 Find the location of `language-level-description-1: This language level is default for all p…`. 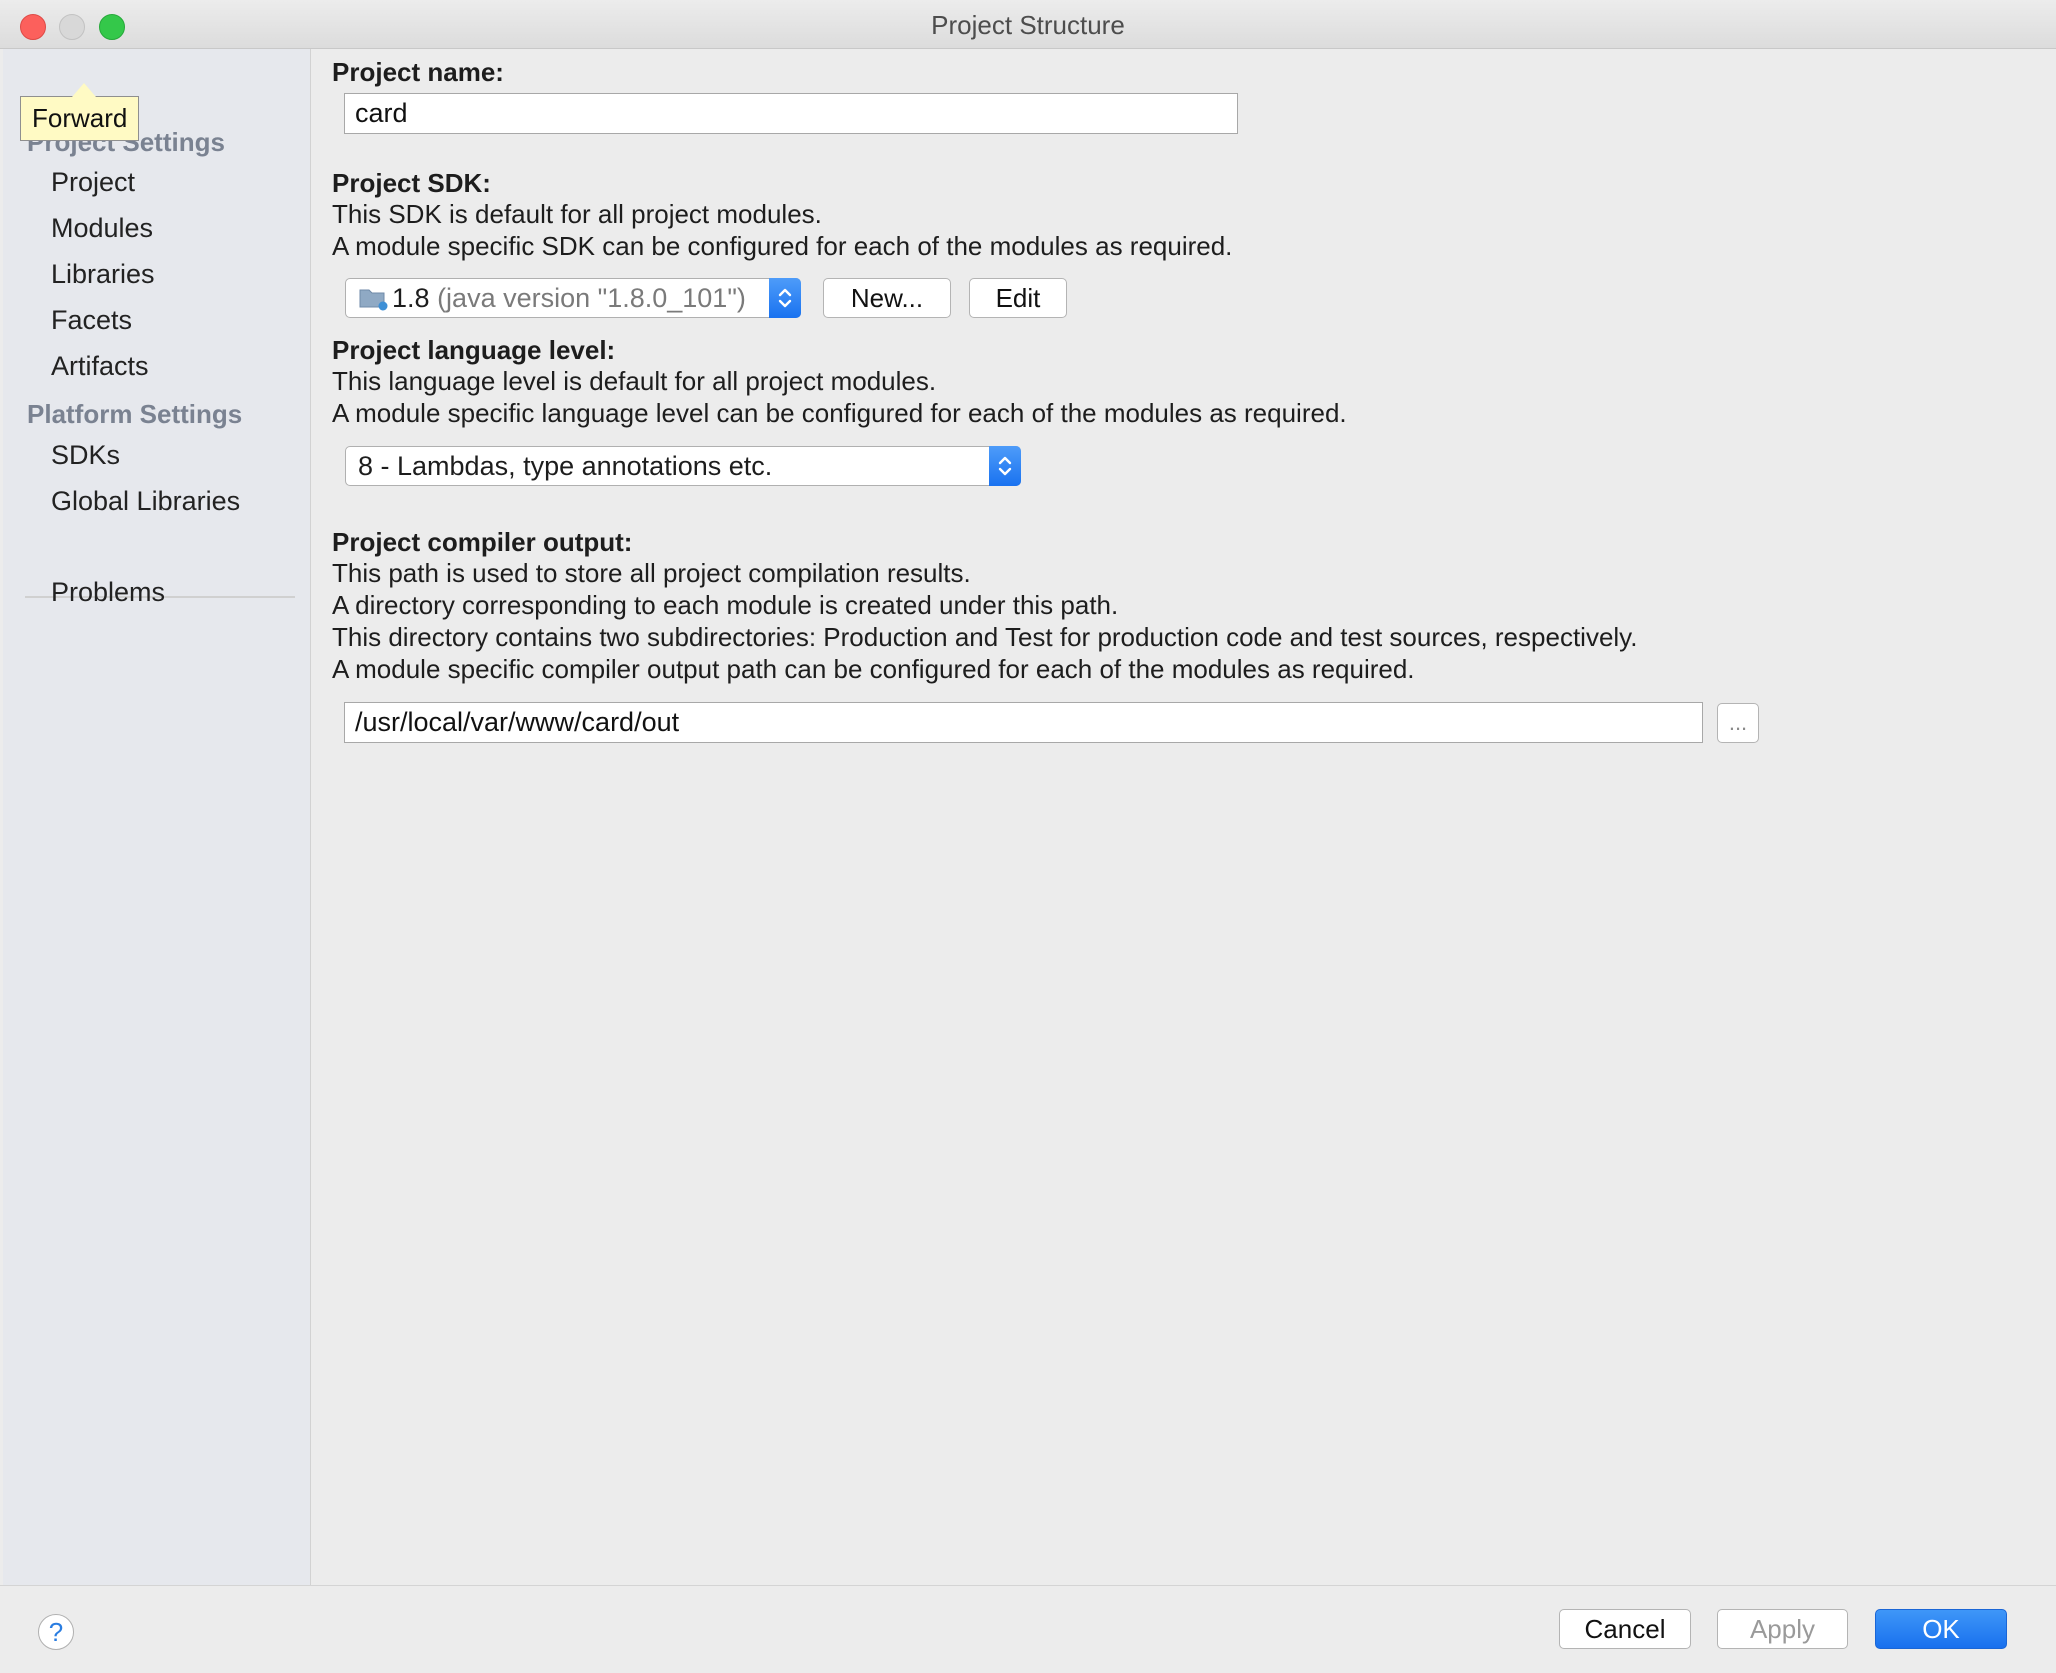

language-level-description-1: This language level is default for all p… is located at coordinates (634, 381).